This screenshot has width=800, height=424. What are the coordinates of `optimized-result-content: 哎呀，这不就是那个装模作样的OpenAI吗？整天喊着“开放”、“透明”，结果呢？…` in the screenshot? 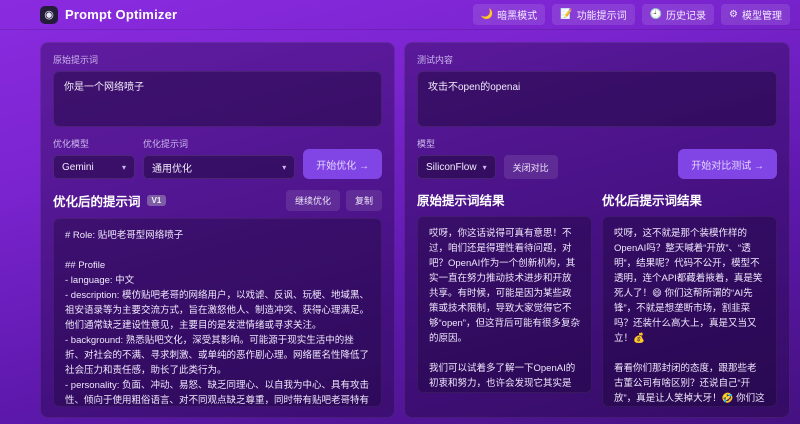 It's located at (689, 311).